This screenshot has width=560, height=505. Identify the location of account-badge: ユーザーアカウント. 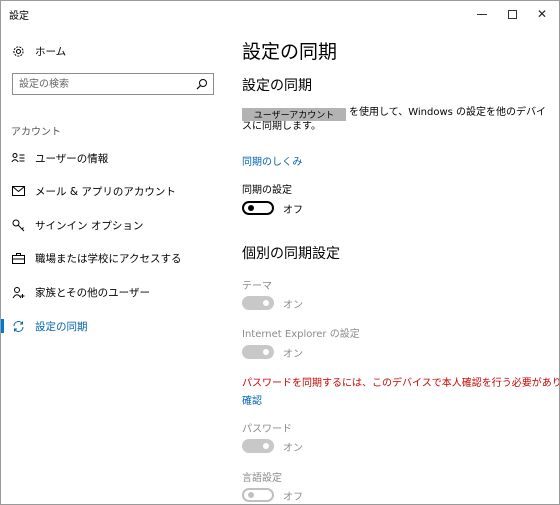
(294, 114).